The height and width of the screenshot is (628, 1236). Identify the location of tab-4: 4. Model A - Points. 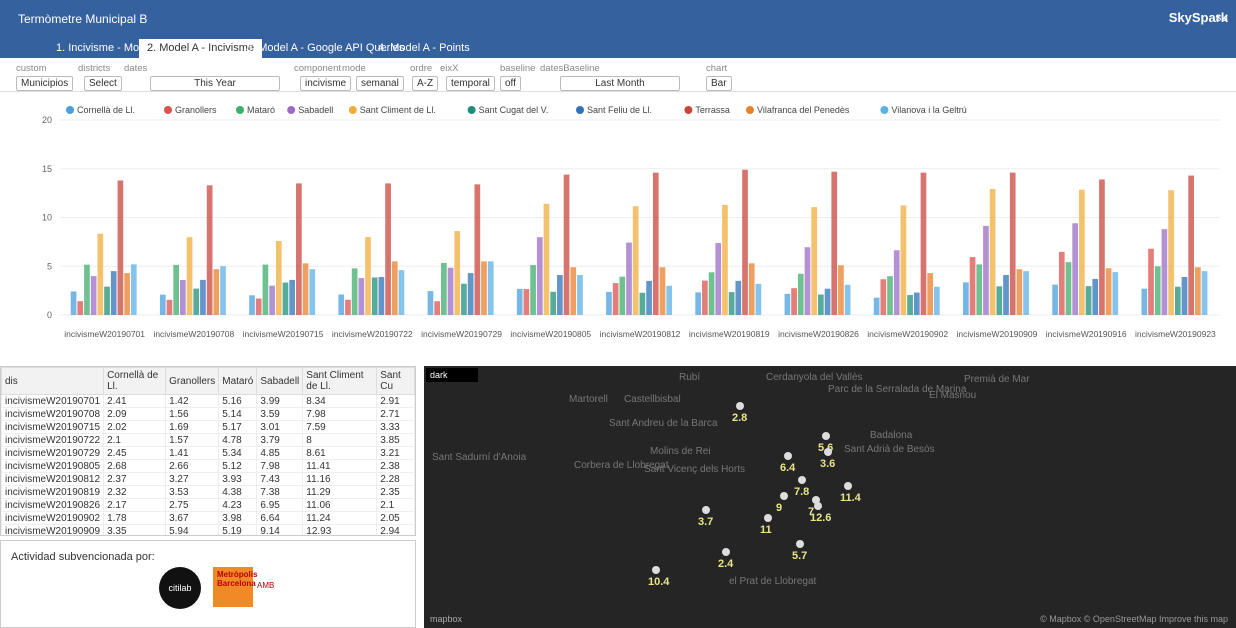
(424, 48).